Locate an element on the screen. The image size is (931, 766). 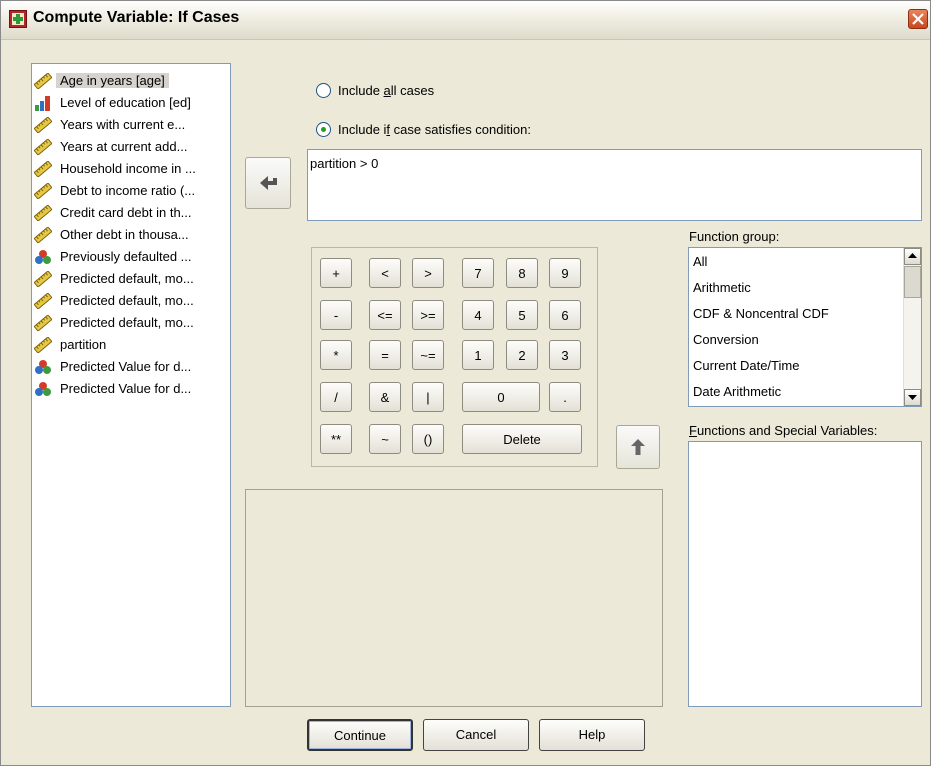
function-group-scrollbar is located at coordinates (912, 327).